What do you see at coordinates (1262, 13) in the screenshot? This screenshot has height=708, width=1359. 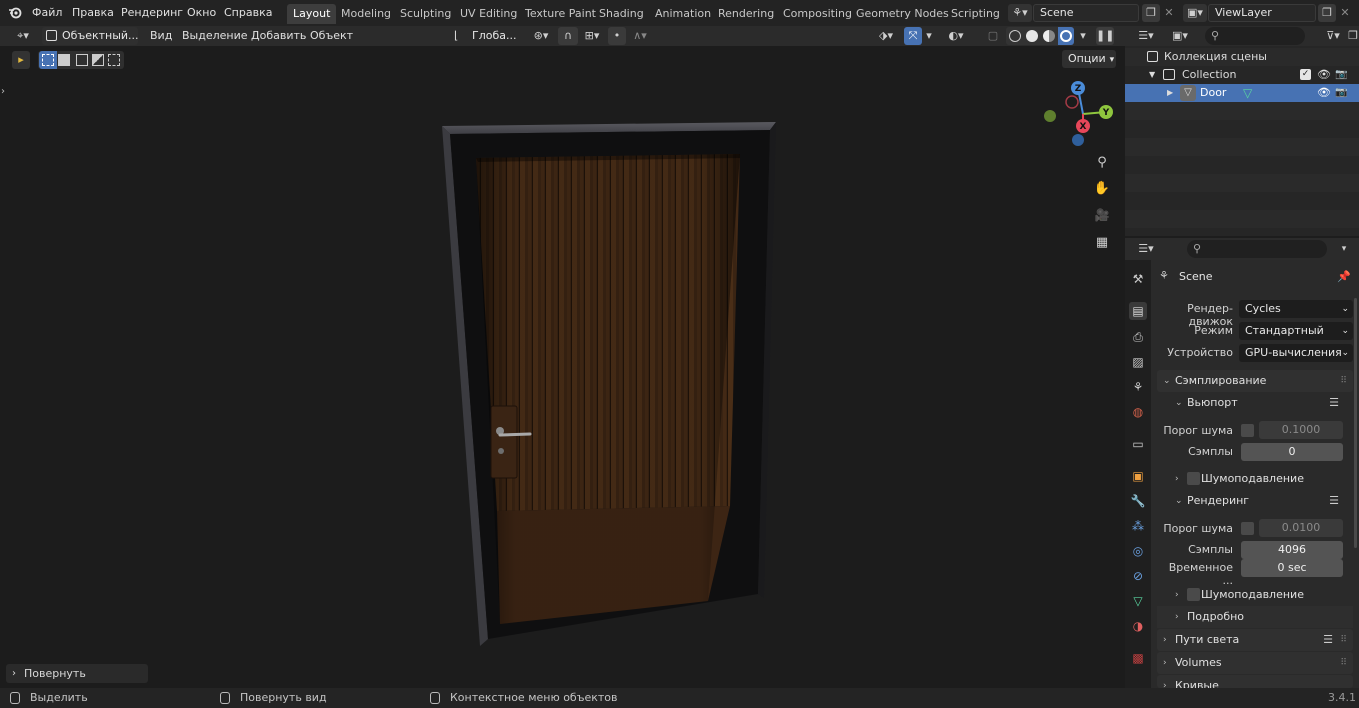 I see `view-layer-field: ViewLayer` at bounding box center [1262, 13].